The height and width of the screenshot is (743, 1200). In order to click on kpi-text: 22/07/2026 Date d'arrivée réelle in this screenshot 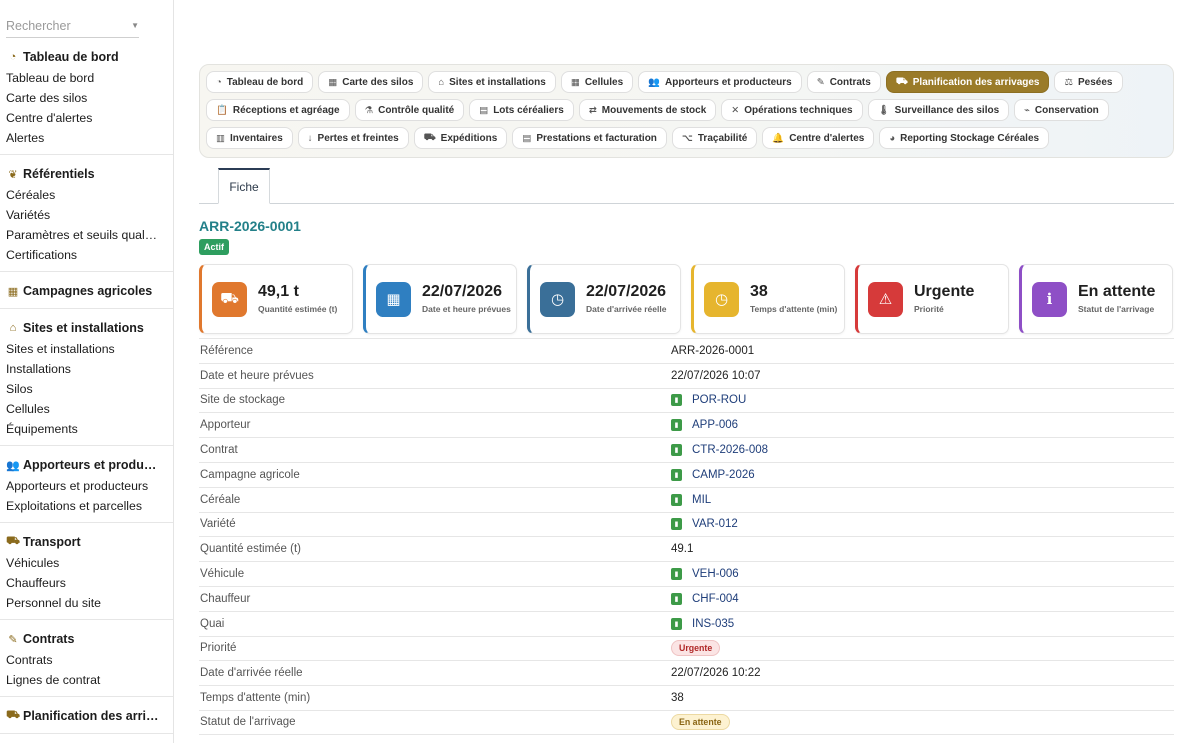, I will do `click(626, 299)`.